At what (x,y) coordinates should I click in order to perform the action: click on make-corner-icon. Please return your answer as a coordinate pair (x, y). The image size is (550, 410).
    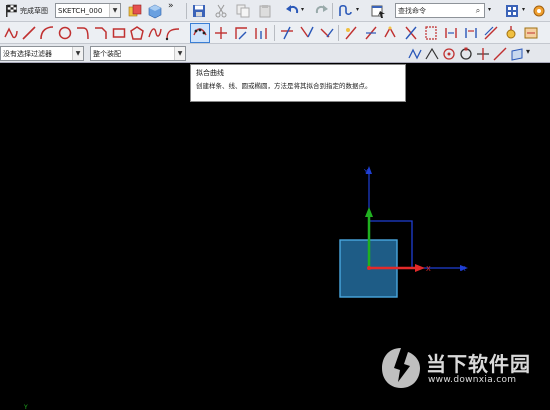
    Looking at the image, I should click on (327, 33).